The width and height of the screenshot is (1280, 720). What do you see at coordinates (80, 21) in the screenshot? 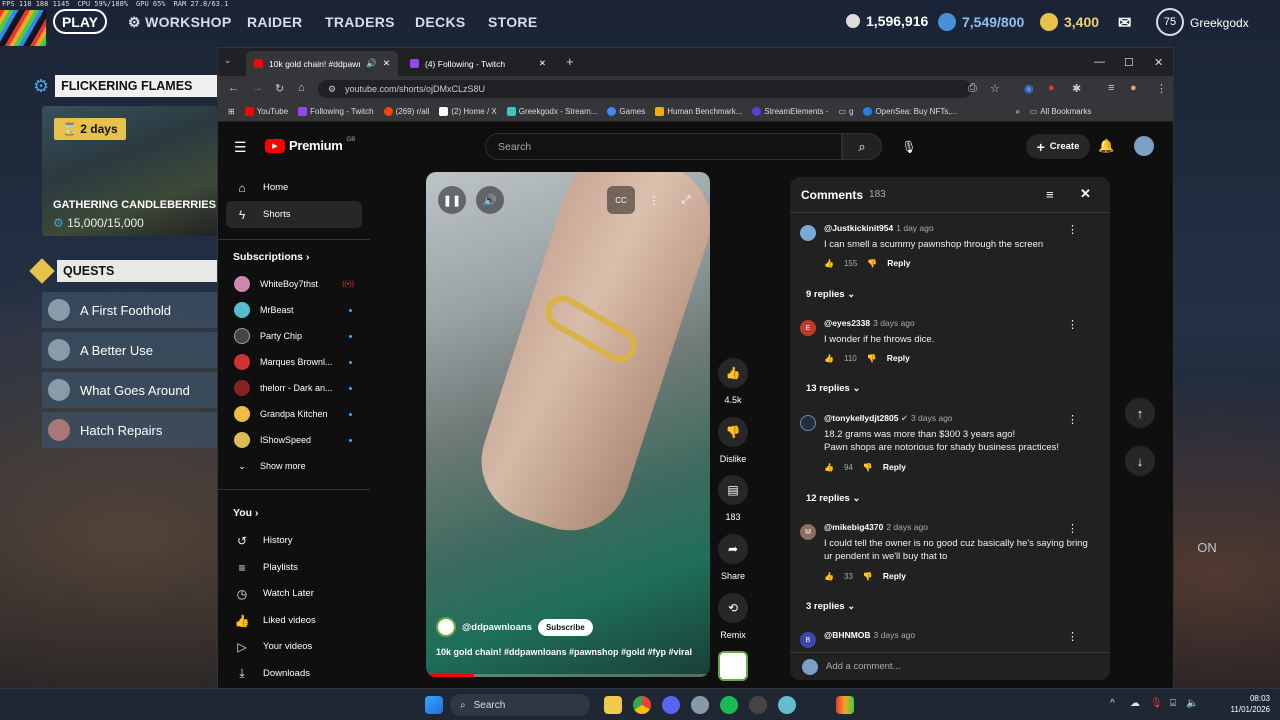
I see `play-button: PLAY` at bounding box center [80, 21].